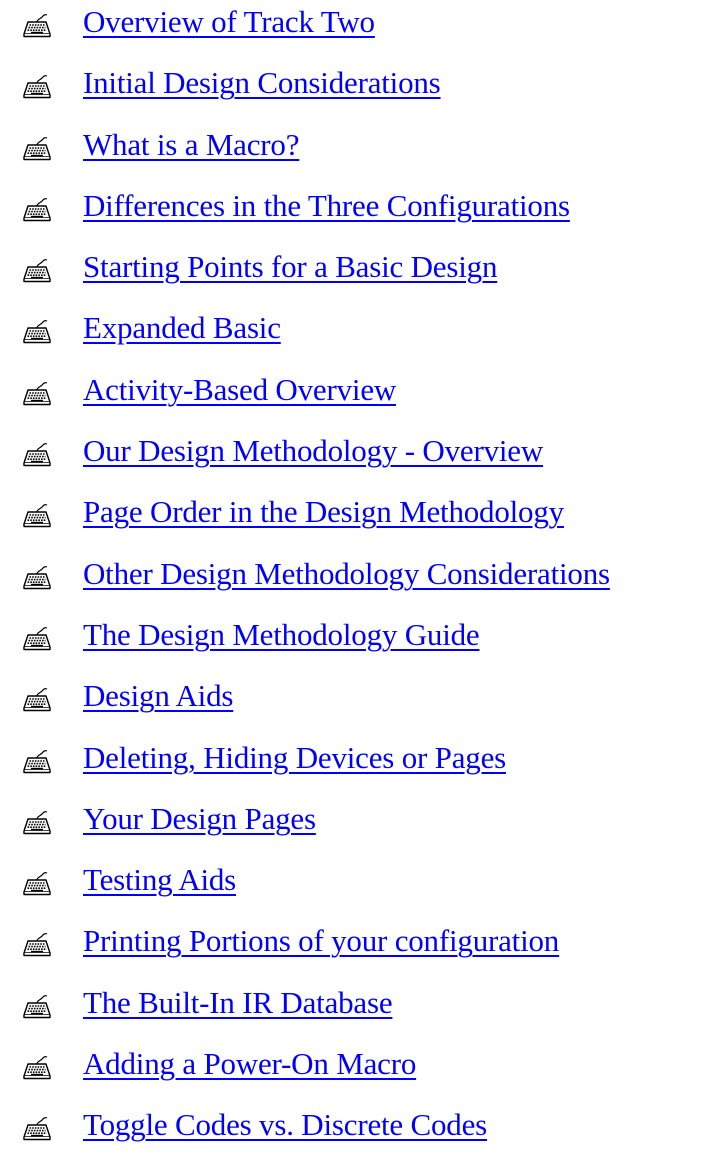 This screenshot has width=704, height=1175. Describe the element at coordinates (249, 1064) in the screenshot. I see `toc-link: Adding a Power-On Macro` at that location.